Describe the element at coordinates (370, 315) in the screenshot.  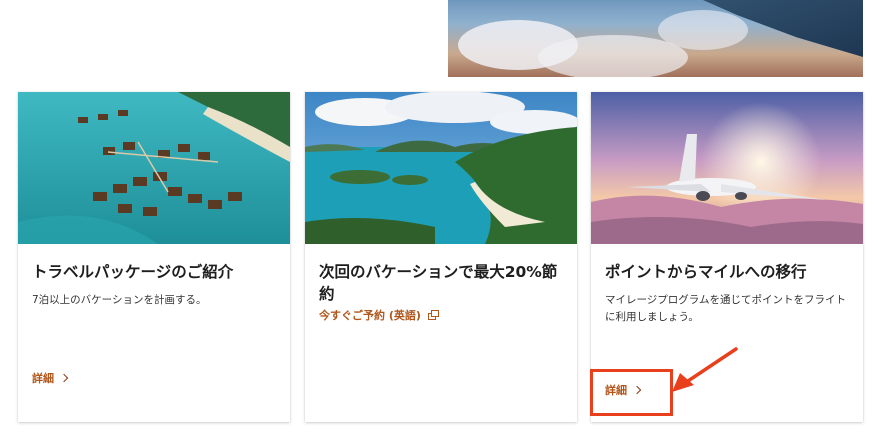
I see `book-now-link-label: 今すぐご予約 (英語)` at that location.